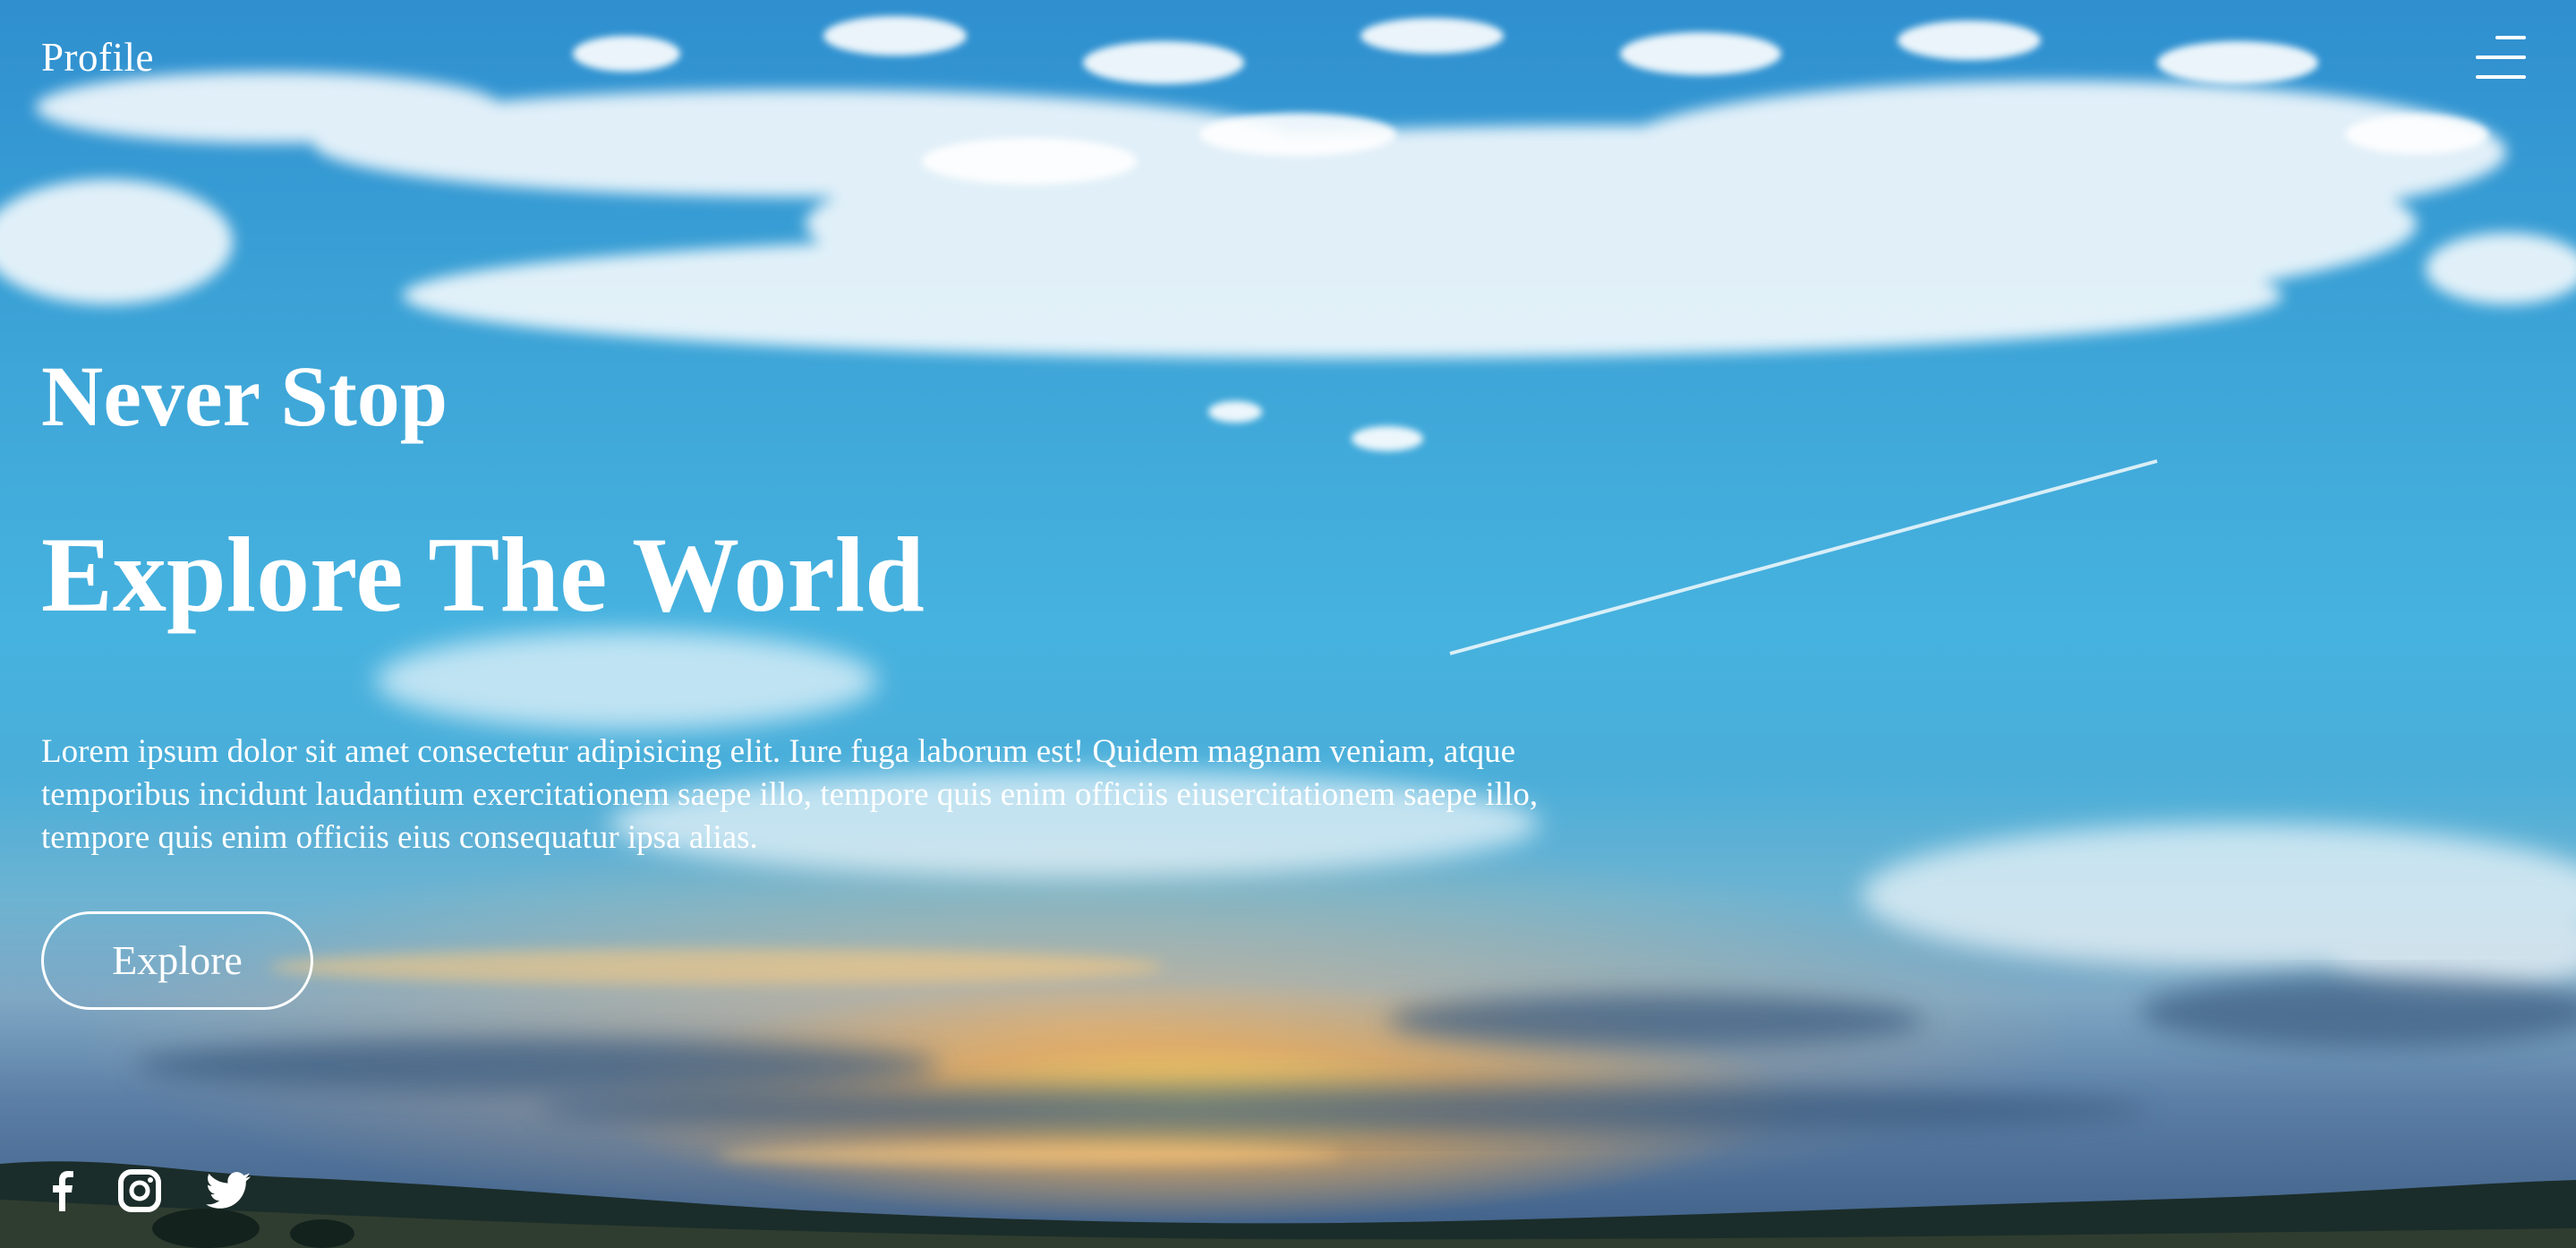 Image resolution: width=2576 pixels, height=1248 pixels. Describe the element at coordinates (244, 396) in the screenshot. I see `hero-subtitle: Never Stop` at that location.